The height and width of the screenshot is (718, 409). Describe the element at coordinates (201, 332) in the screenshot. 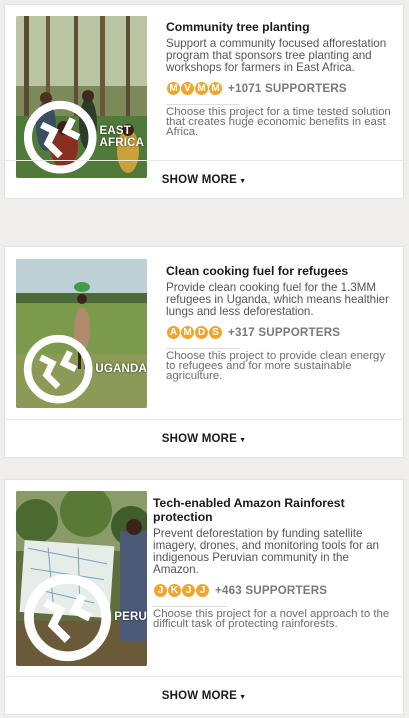

I see `avatar: D` at that location.